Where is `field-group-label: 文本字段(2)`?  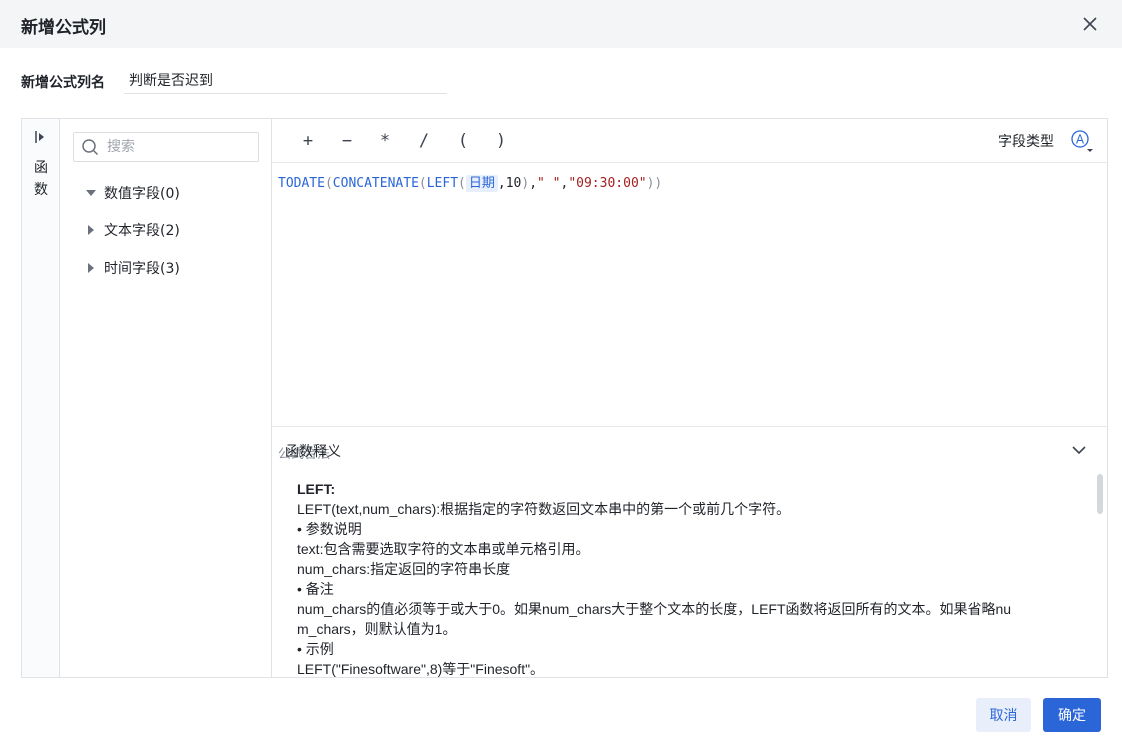 field-group-label: 文本字段(2) is located at coordinates (142, 231).